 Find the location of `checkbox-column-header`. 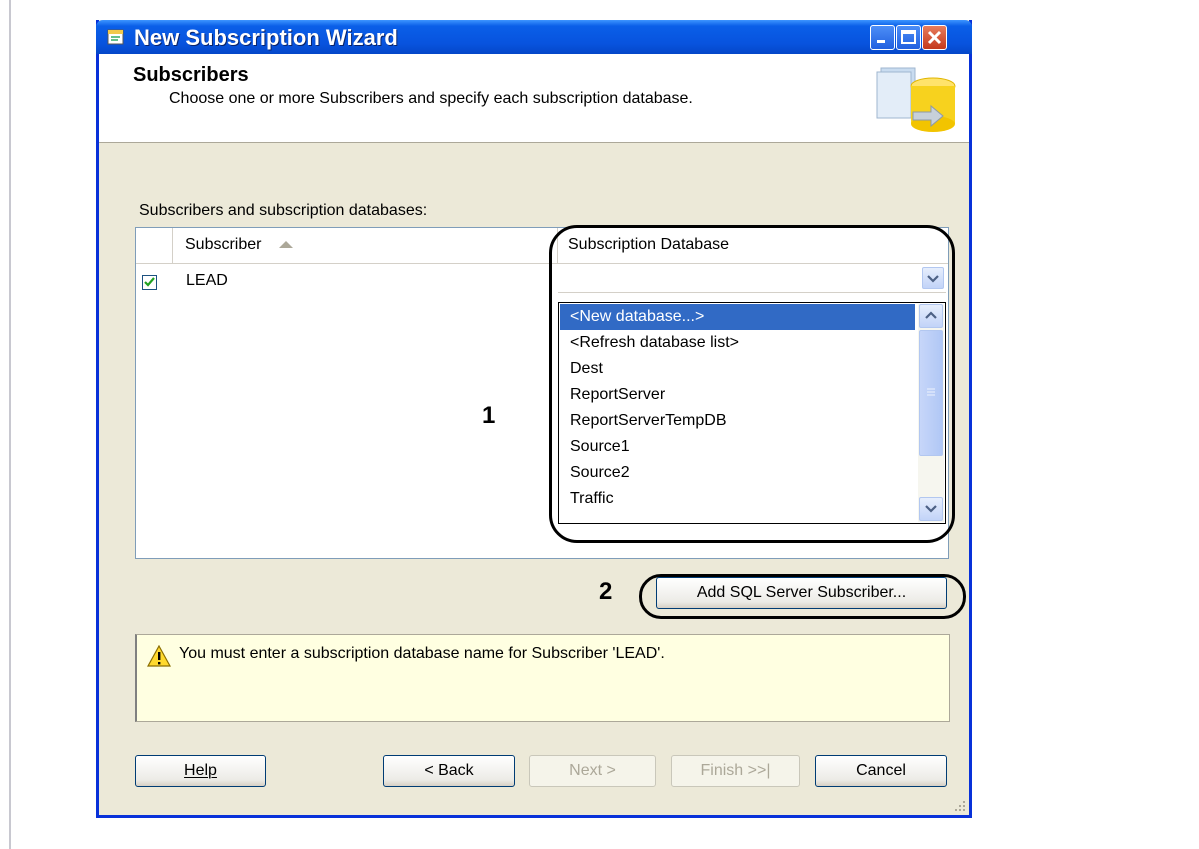

checkbox-column-header is located at coordinates (154, 246).